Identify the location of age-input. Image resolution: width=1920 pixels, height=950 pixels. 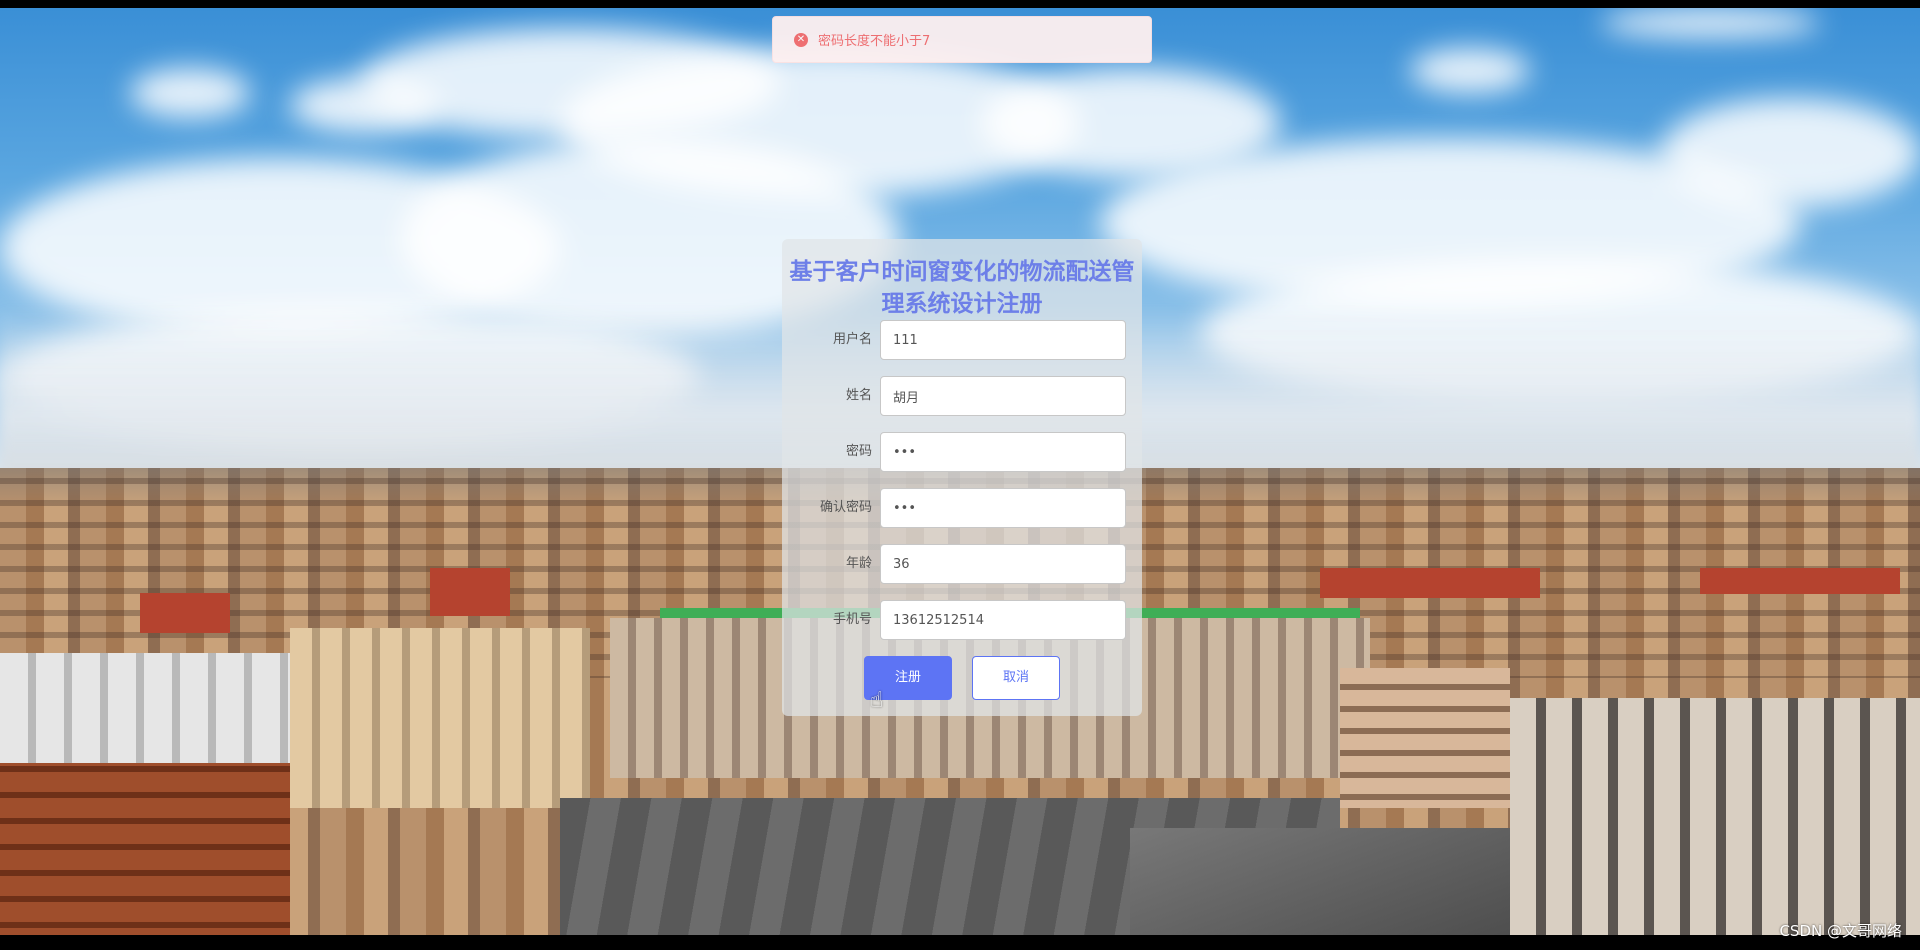
(1003, 564).